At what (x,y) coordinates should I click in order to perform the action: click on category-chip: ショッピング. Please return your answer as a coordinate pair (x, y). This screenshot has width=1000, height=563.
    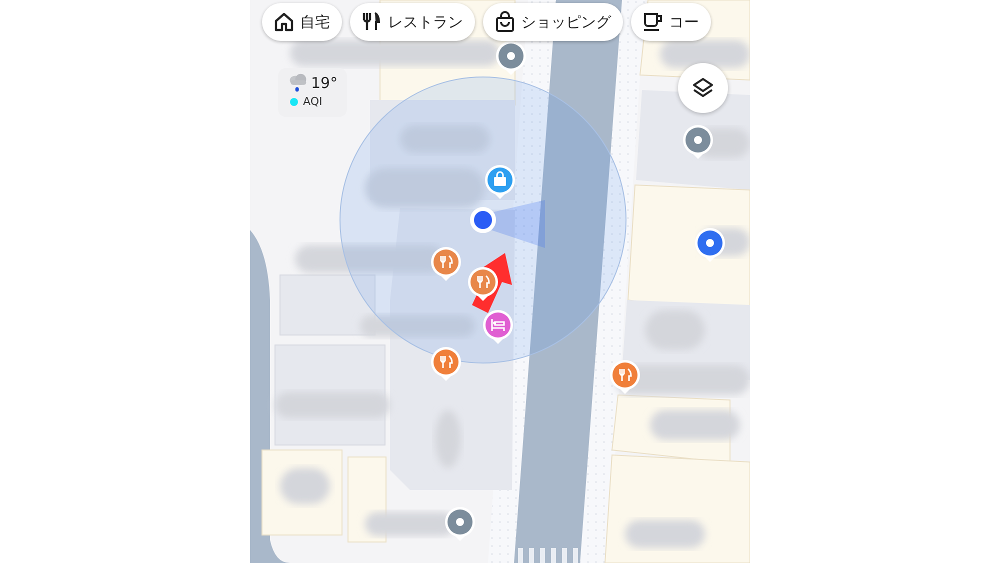
    Looking at the image, I should click on (553, 22).